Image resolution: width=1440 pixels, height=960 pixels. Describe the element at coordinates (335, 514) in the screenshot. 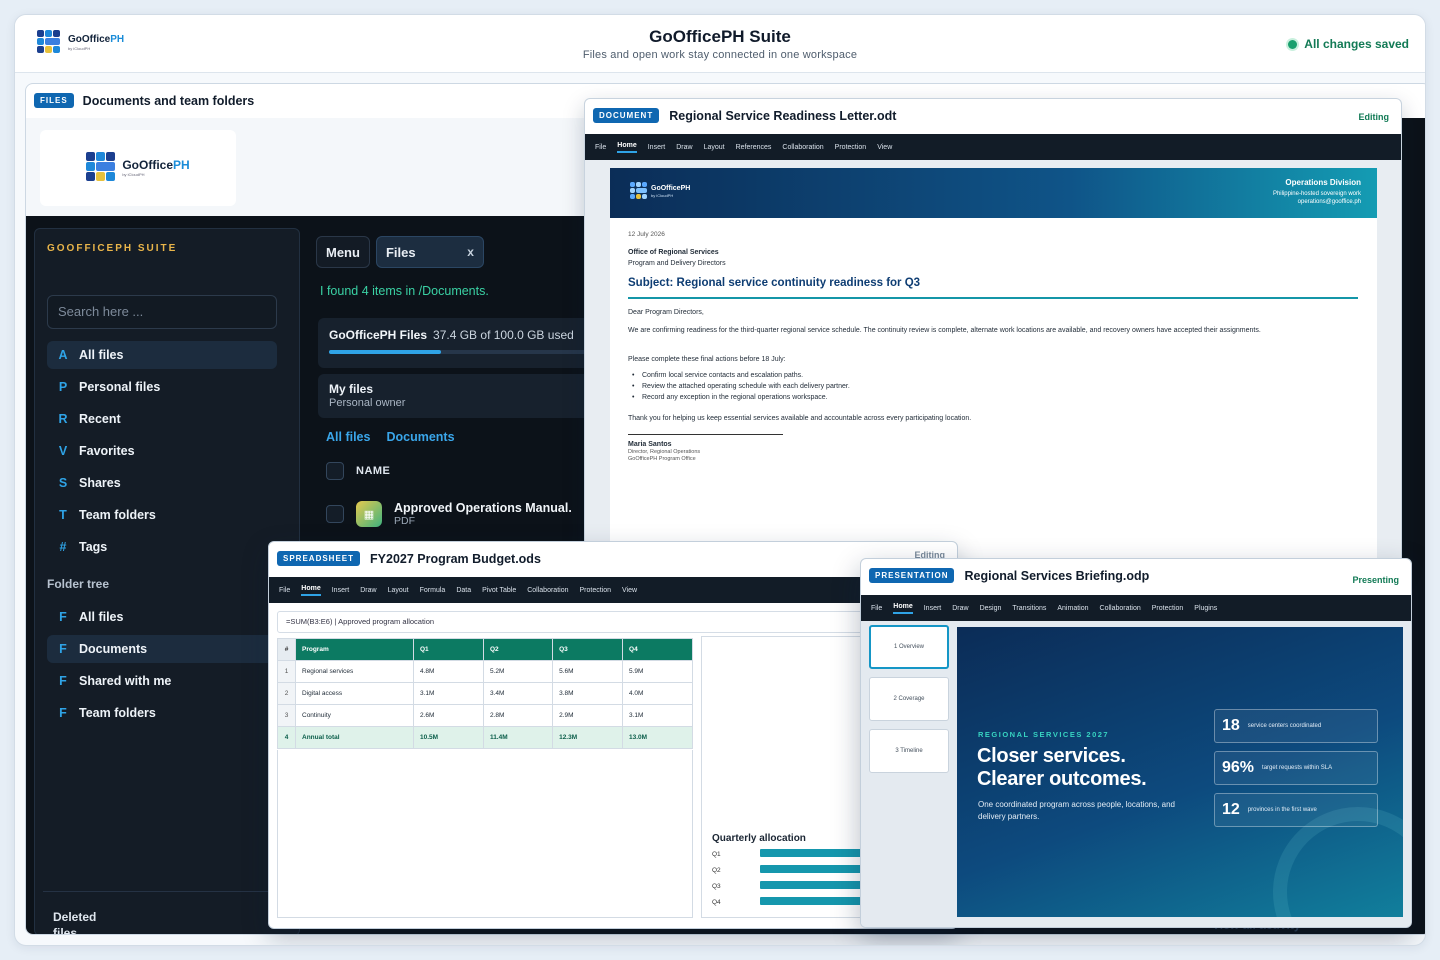

I see `row-checkbox` at that location.